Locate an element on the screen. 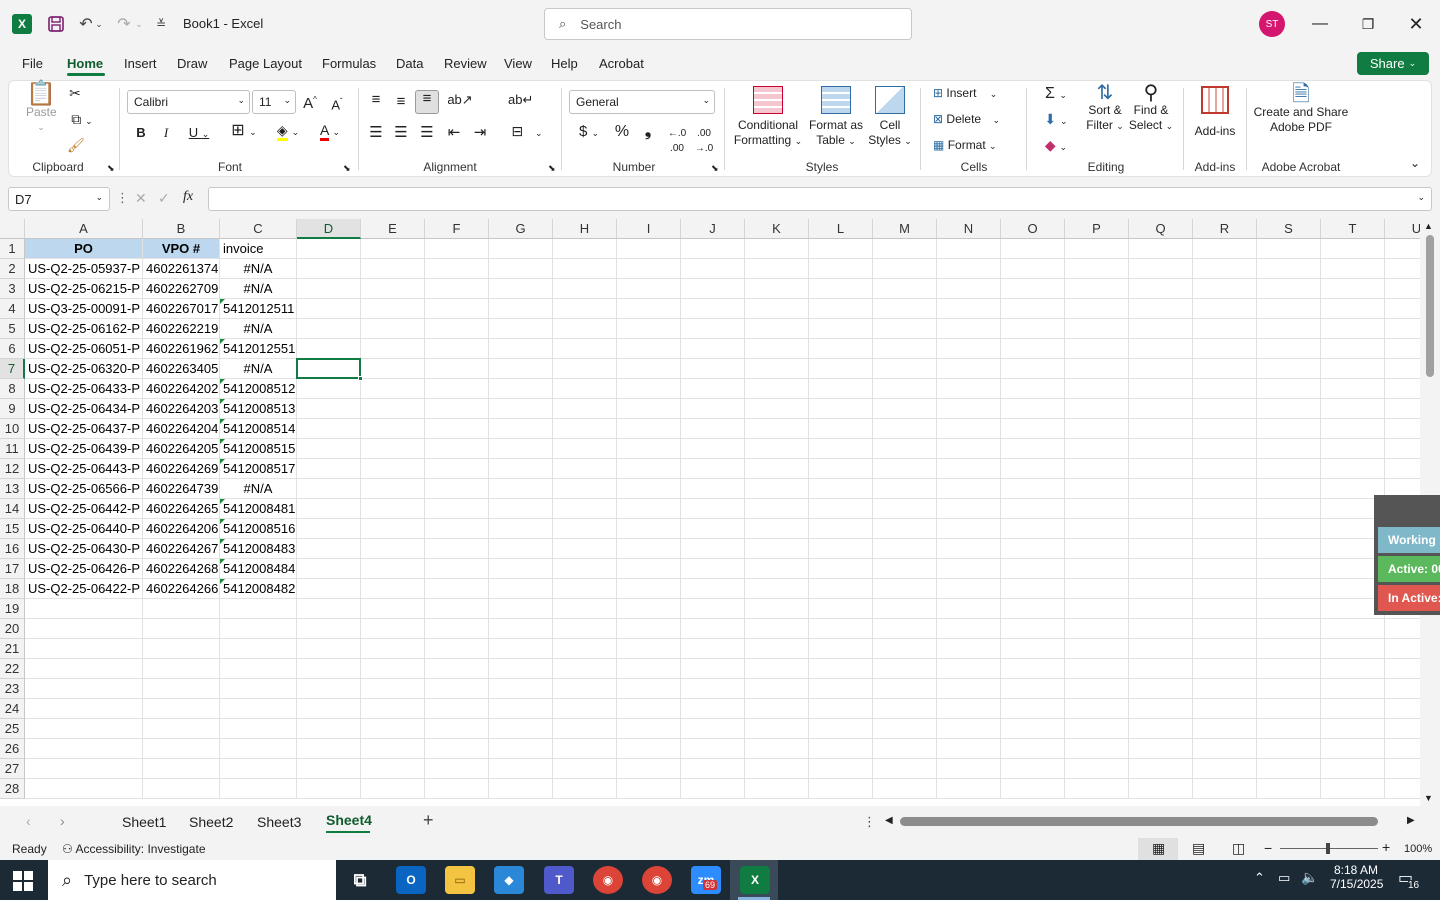 This screenshot has height=900, width=1440. fill-icon: ⬇ ⌄ is located at coordinates (1056, 120).